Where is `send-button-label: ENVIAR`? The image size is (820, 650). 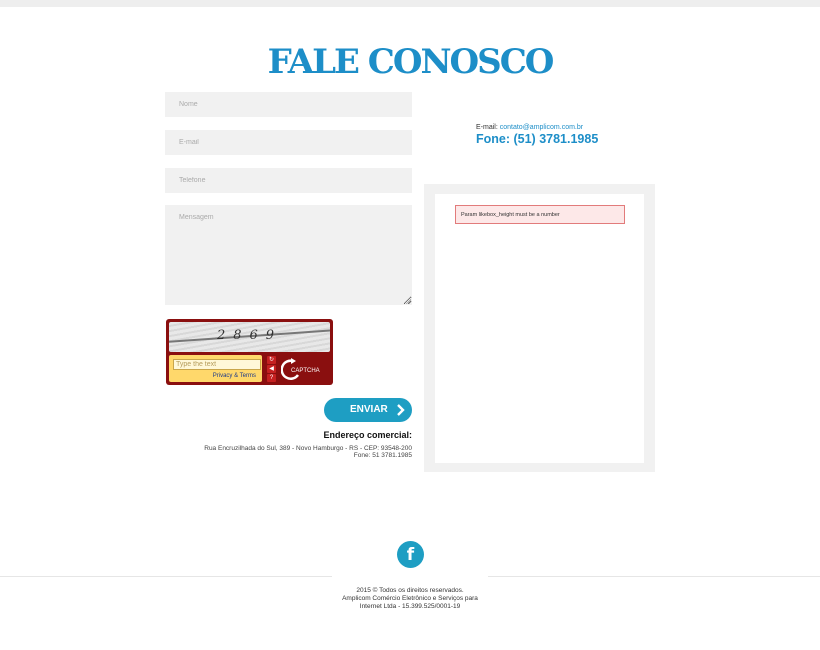 send-button-label: ENVIAR is located at coordinates (369, 409).